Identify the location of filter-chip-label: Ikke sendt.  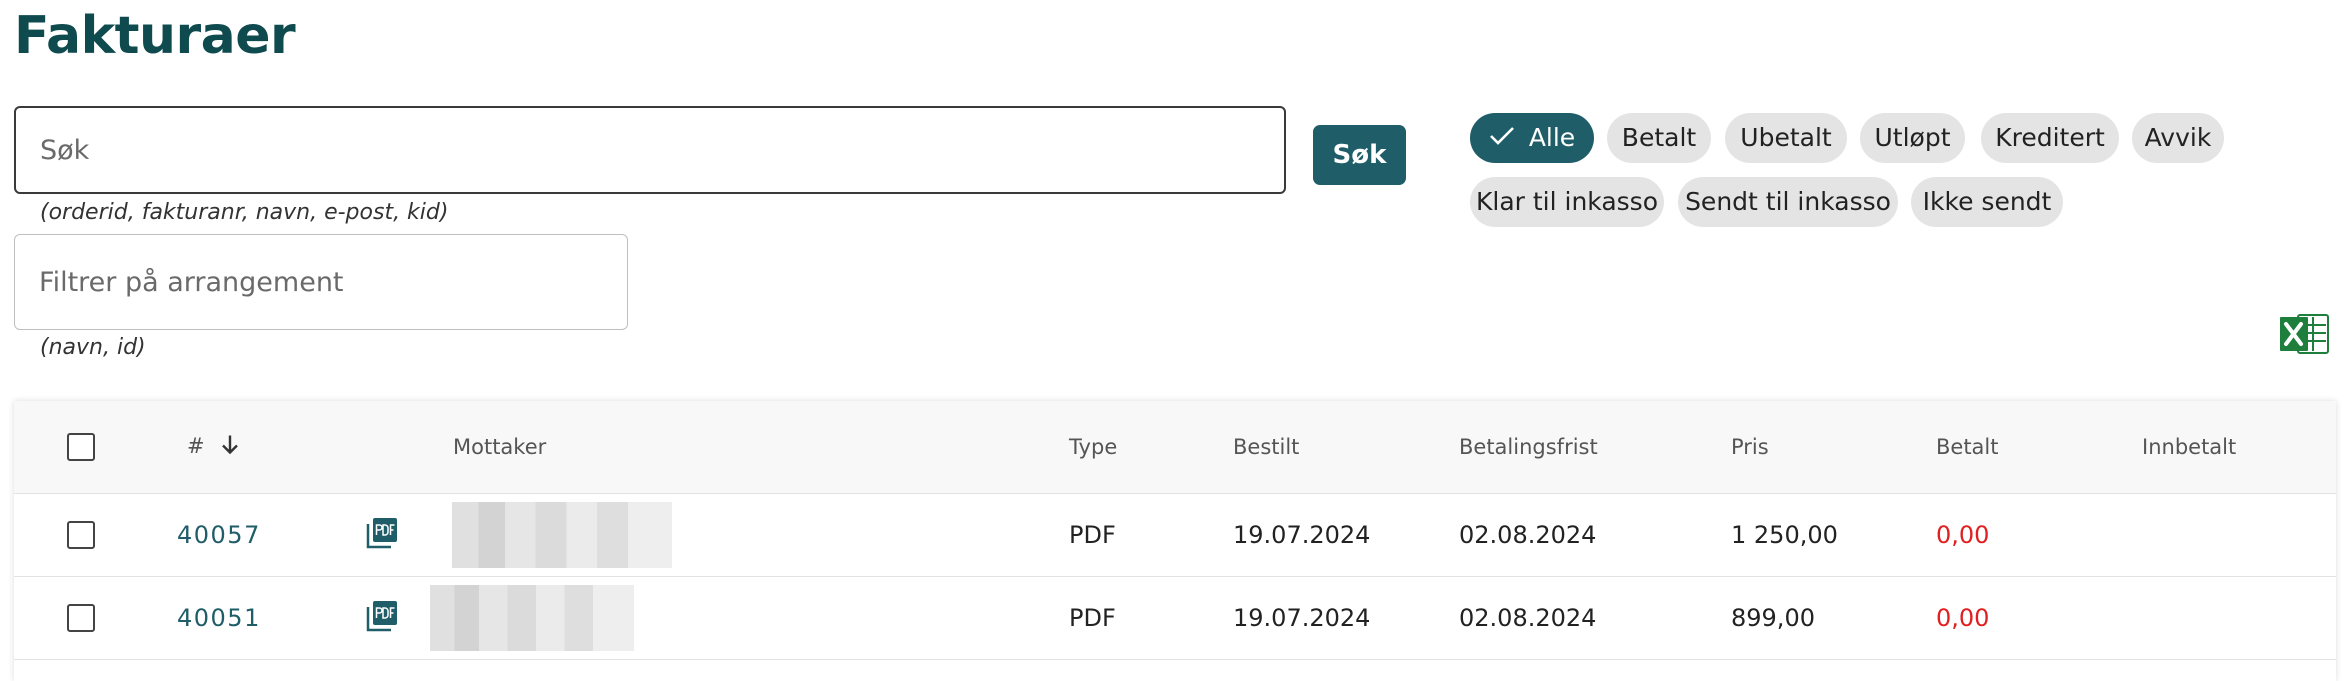
(1987, 201).